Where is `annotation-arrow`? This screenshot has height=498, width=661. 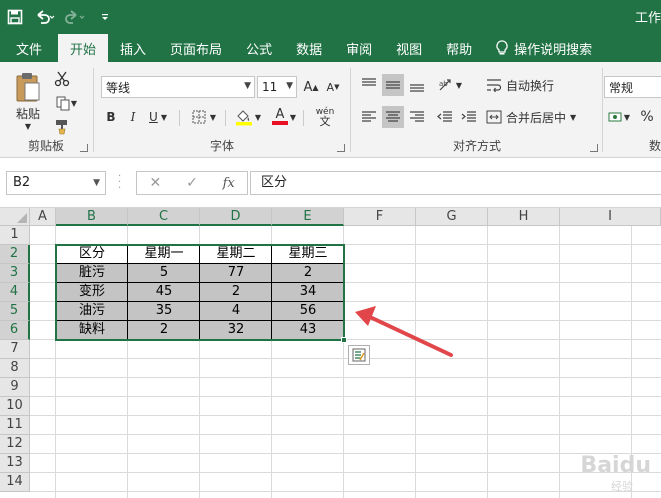 annotation-arrow is located at coordinates (404, 331).